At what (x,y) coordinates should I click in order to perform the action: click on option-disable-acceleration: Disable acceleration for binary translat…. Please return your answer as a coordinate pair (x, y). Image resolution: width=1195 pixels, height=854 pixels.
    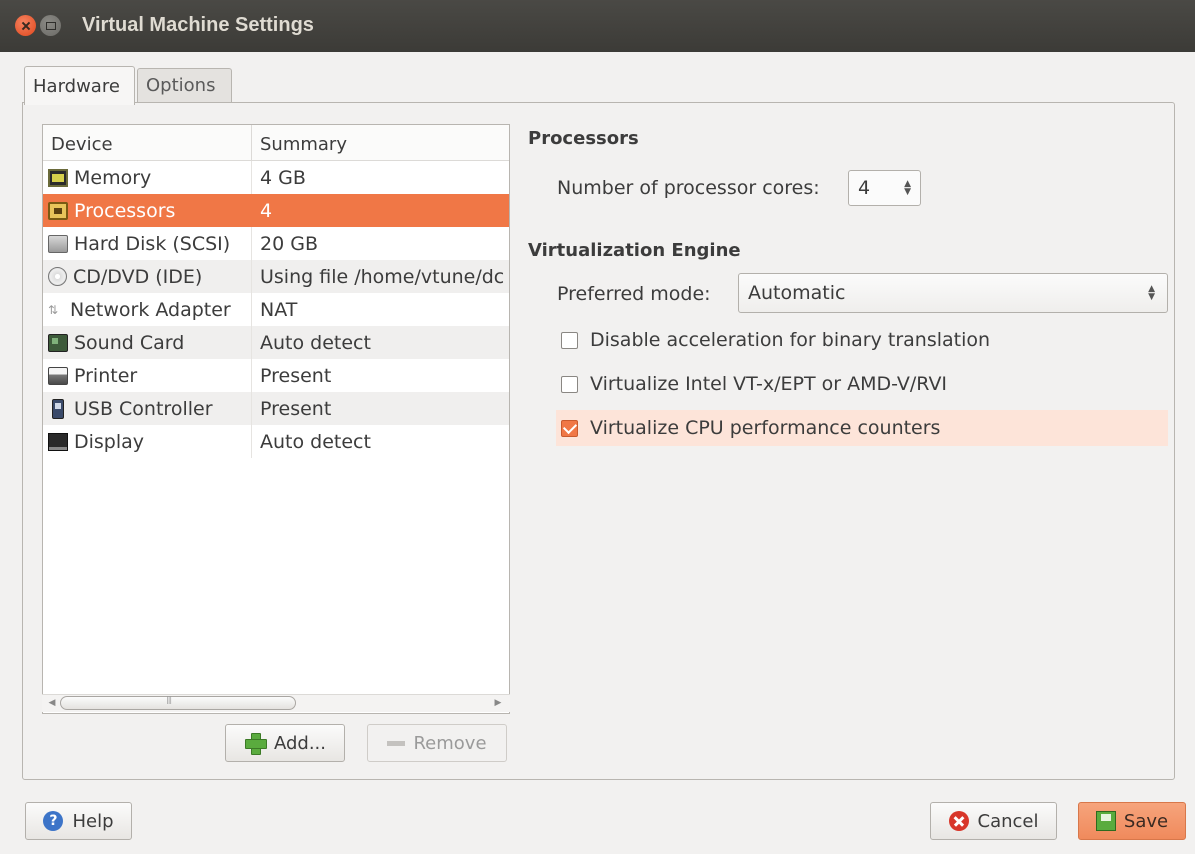
    Looking at the image, I should click on (862, 340).